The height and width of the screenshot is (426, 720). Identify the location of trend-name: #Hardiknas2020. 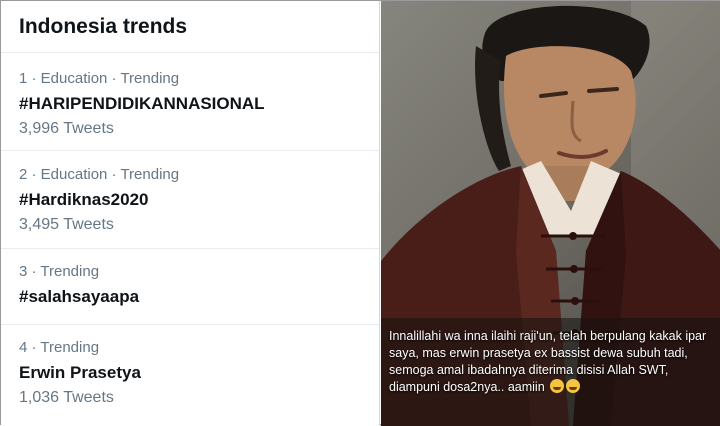
(199, 200).